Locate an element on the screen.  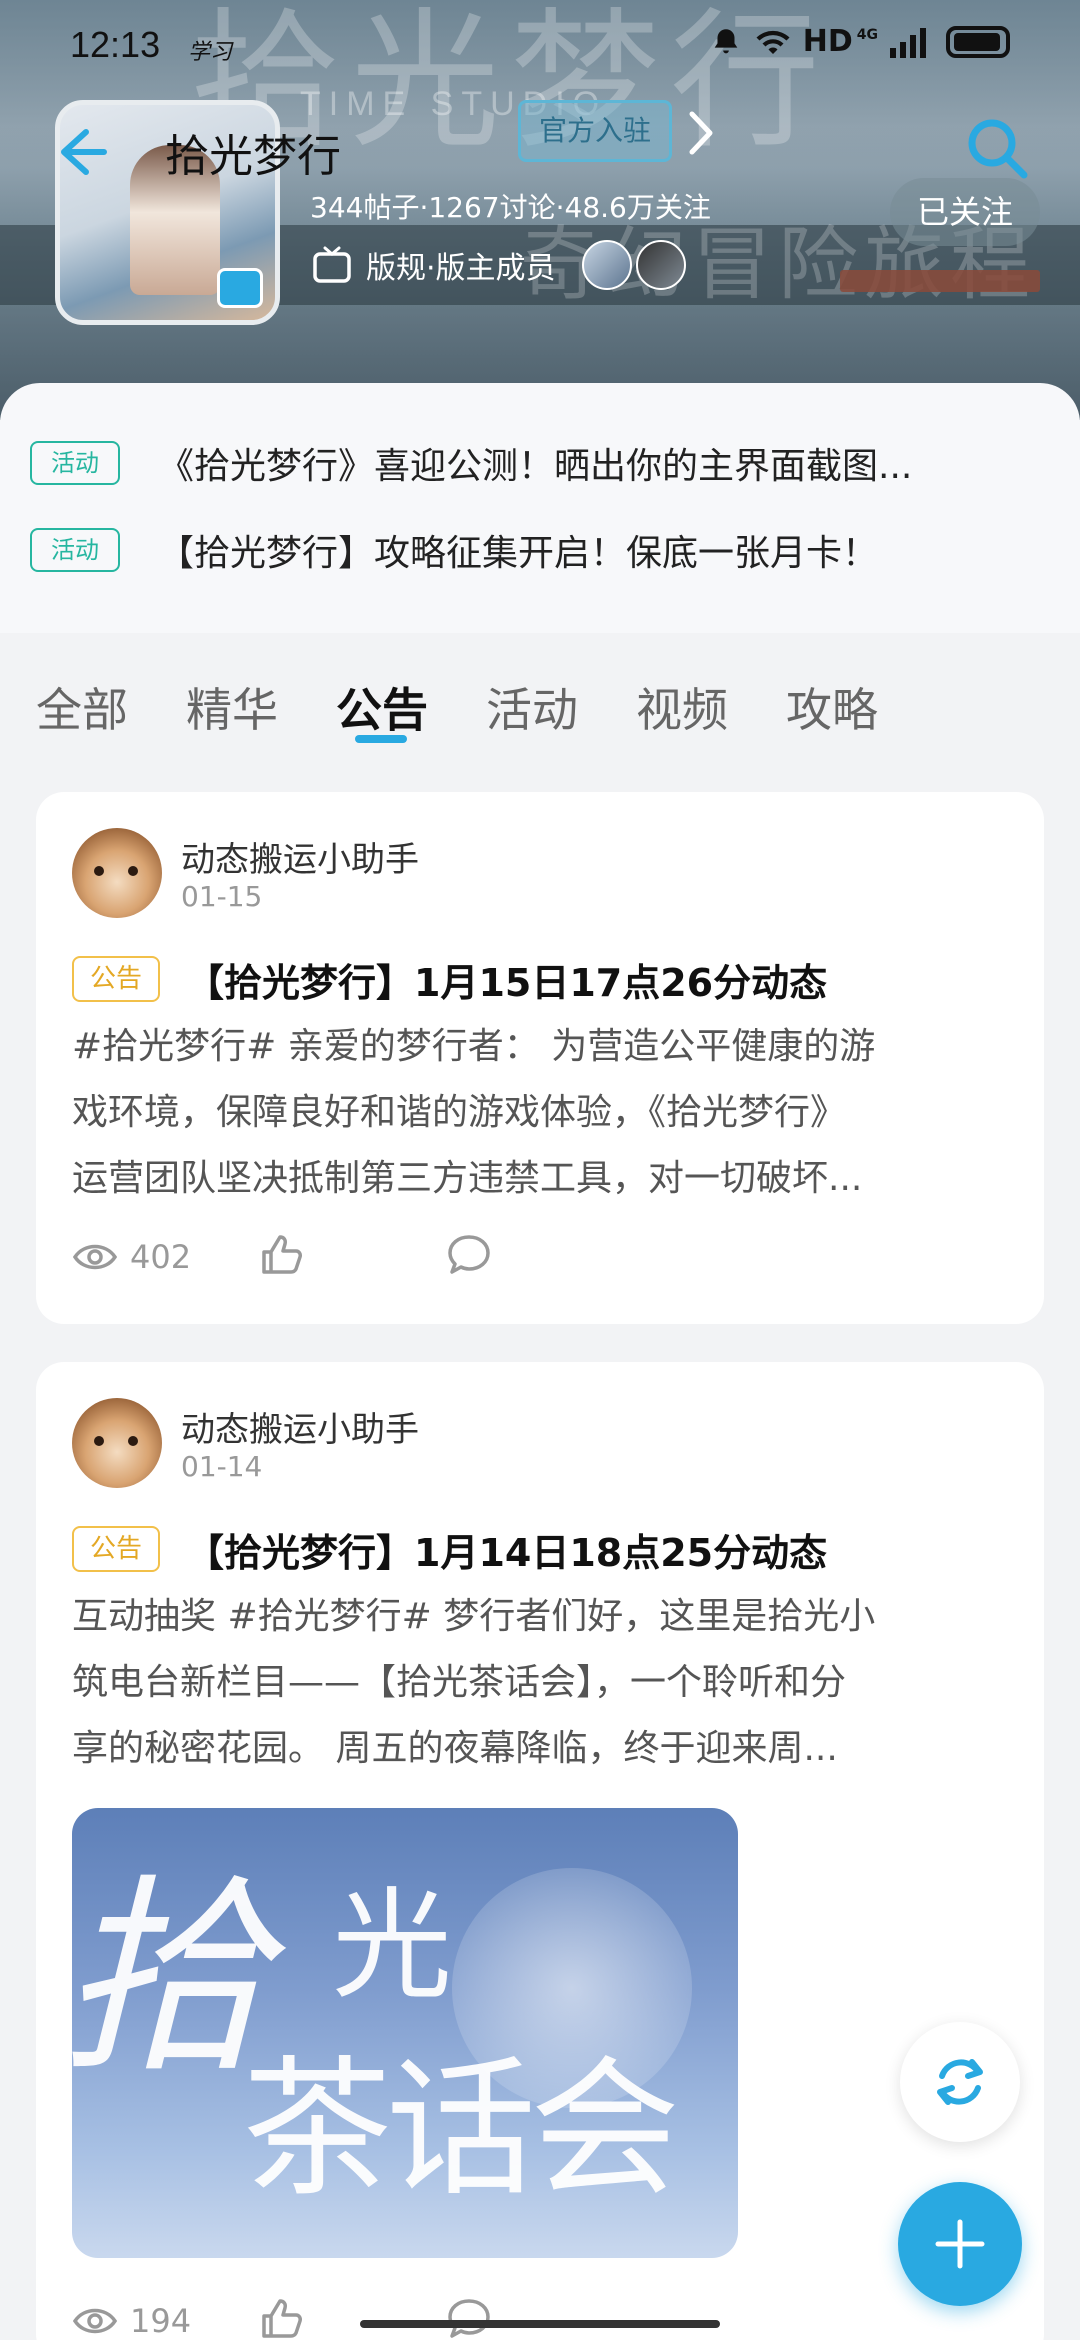
category-tabs: 全部 精华 公告 活动 视频 攻略 is located at coordinates (540, 704).